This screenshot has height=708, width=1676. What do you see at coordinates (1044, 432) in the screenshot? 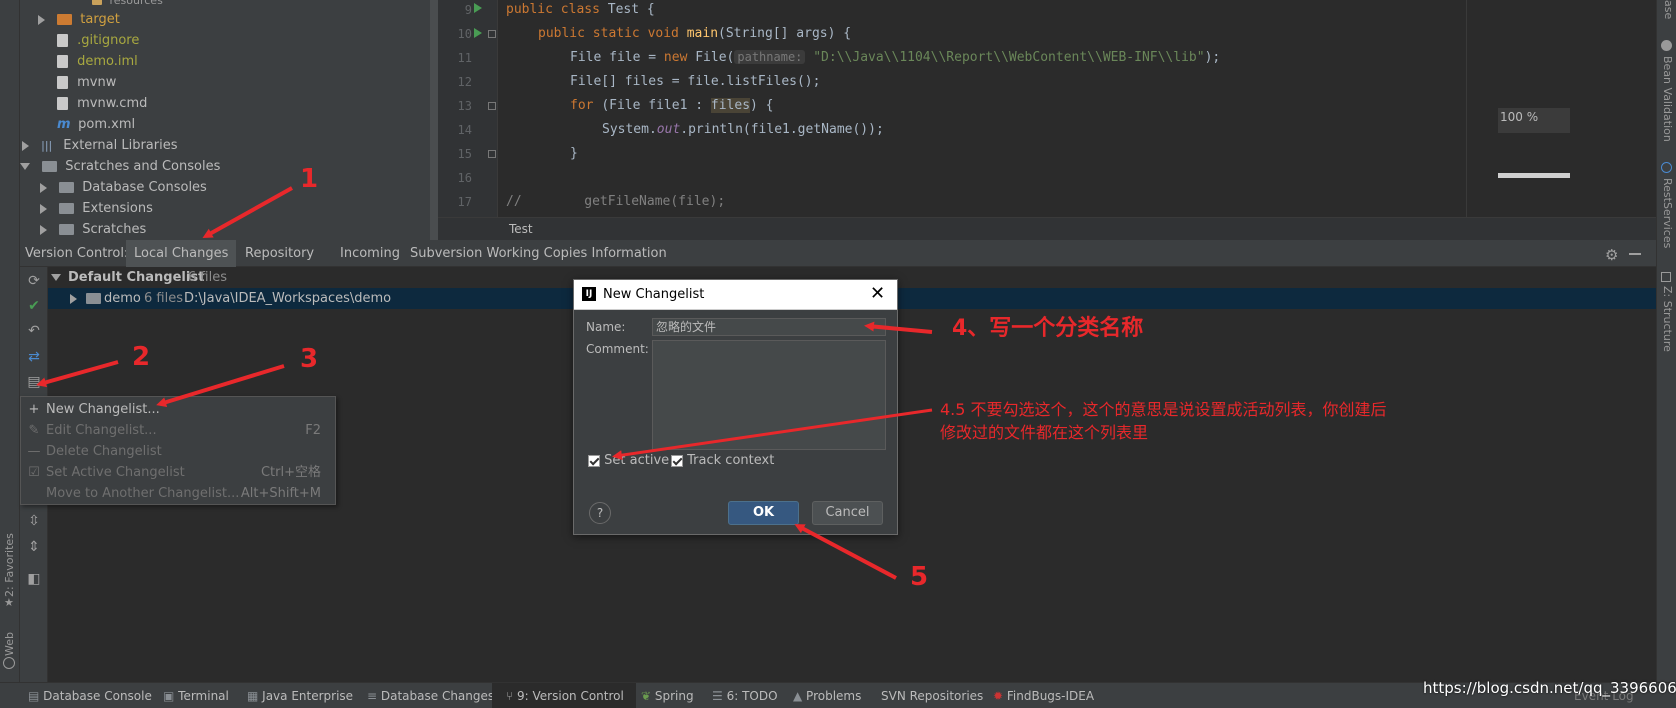
I see `annotation-4-5-line2: 修改过的文件都在这个列表里` at bounding box center [1044, 432].